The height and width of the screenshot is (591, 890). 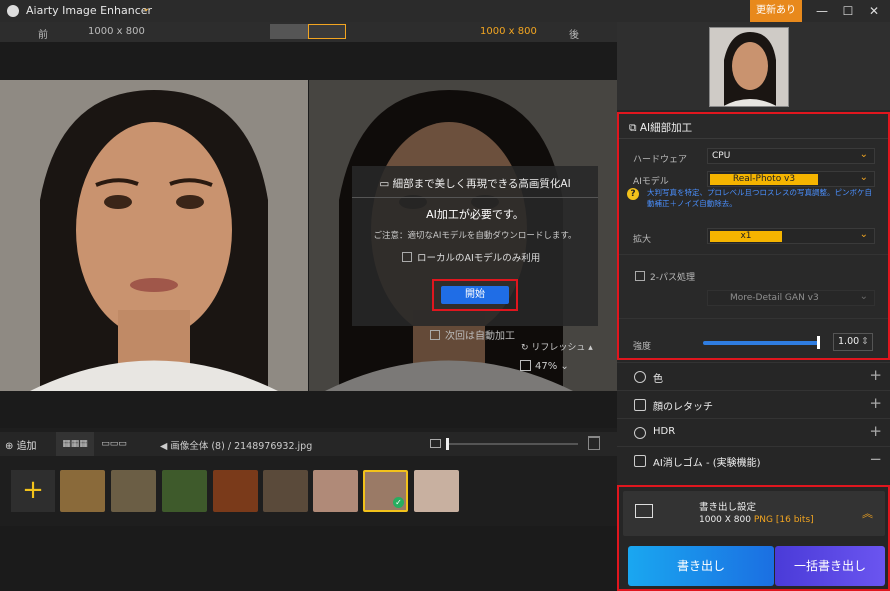 What do you see at coordinates (165, 446) in the screenshot?
I see `back-icon: ◀` at bounding box center [165, 446].